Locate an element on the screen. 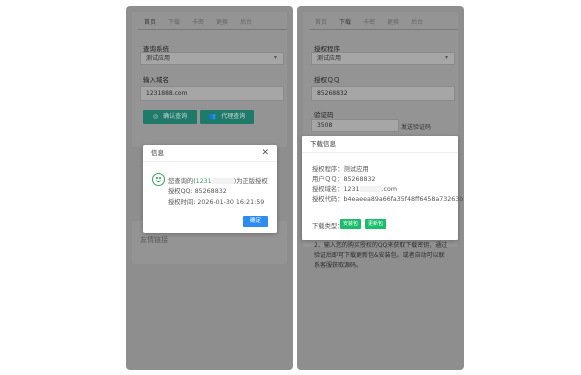 The height and width of the screenshot is (375, 581). result-prefix: 您查询的( is located at coordinates (182, 181).